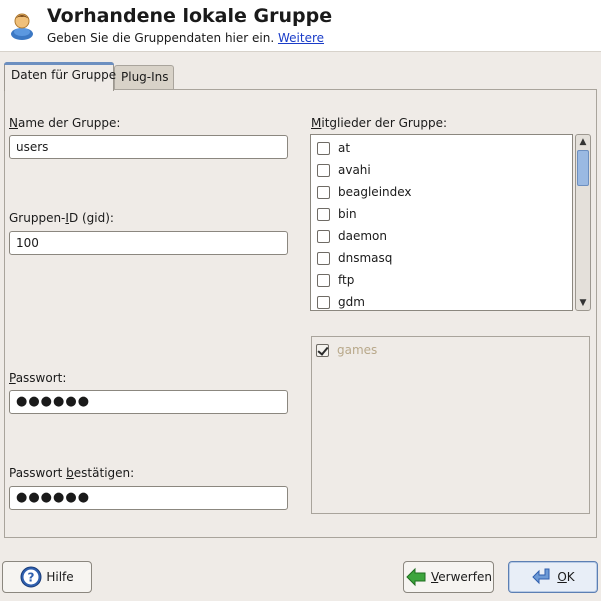 Image resolution: width=601 pixels, height=601 pixels. I want to click on default-members-list: games, so click(450, 425).